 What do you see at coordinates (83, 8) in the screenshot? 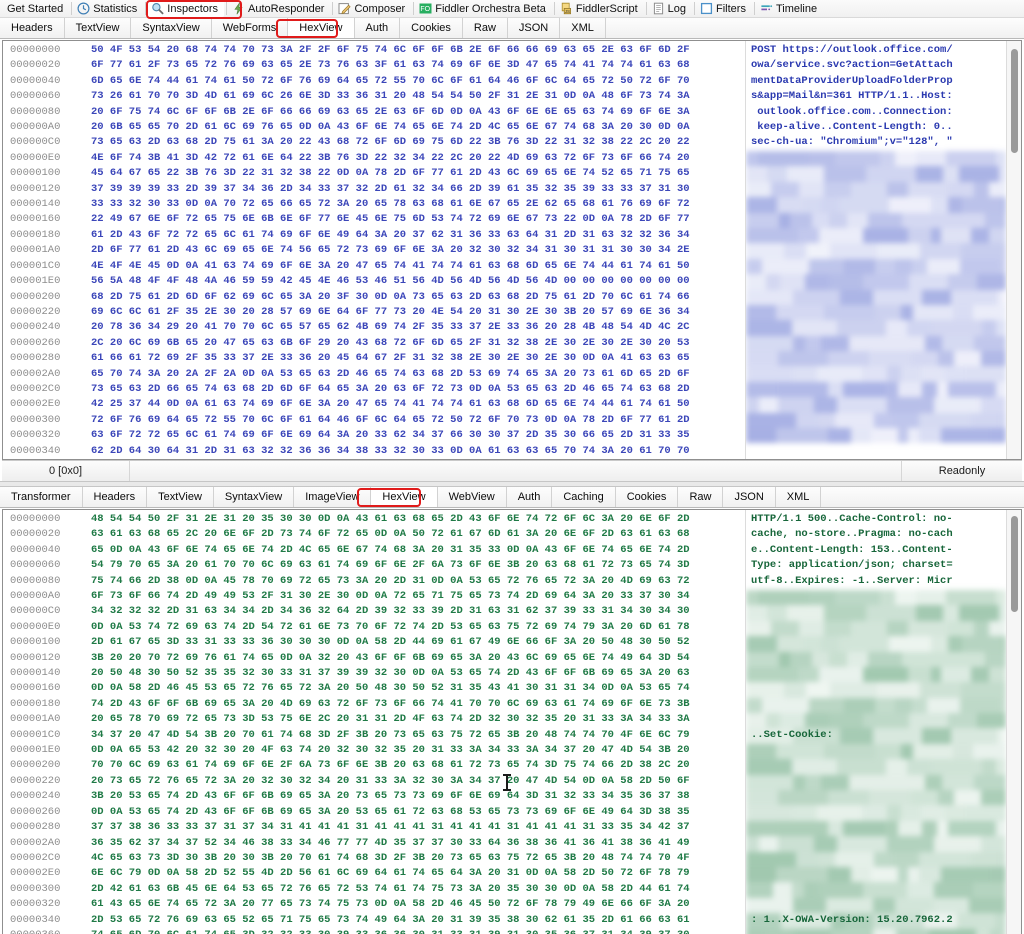
I see `clock-icon` at bounding box center [83, 8].